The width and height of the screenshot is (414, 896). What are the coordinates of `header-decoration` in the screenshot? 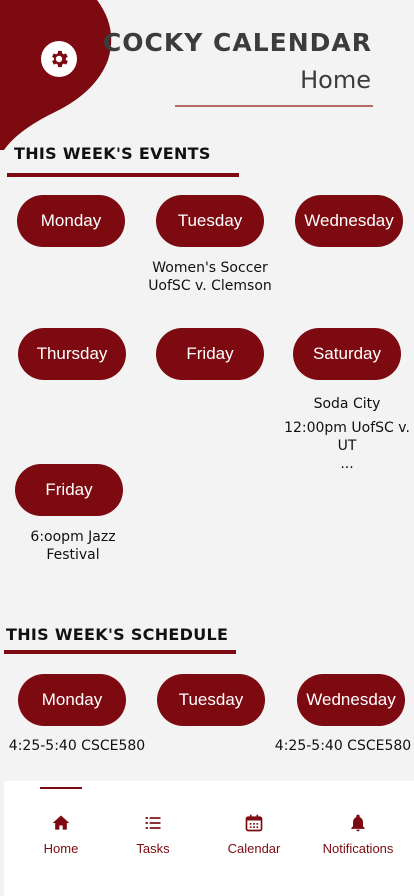 It's located at (56, 75).